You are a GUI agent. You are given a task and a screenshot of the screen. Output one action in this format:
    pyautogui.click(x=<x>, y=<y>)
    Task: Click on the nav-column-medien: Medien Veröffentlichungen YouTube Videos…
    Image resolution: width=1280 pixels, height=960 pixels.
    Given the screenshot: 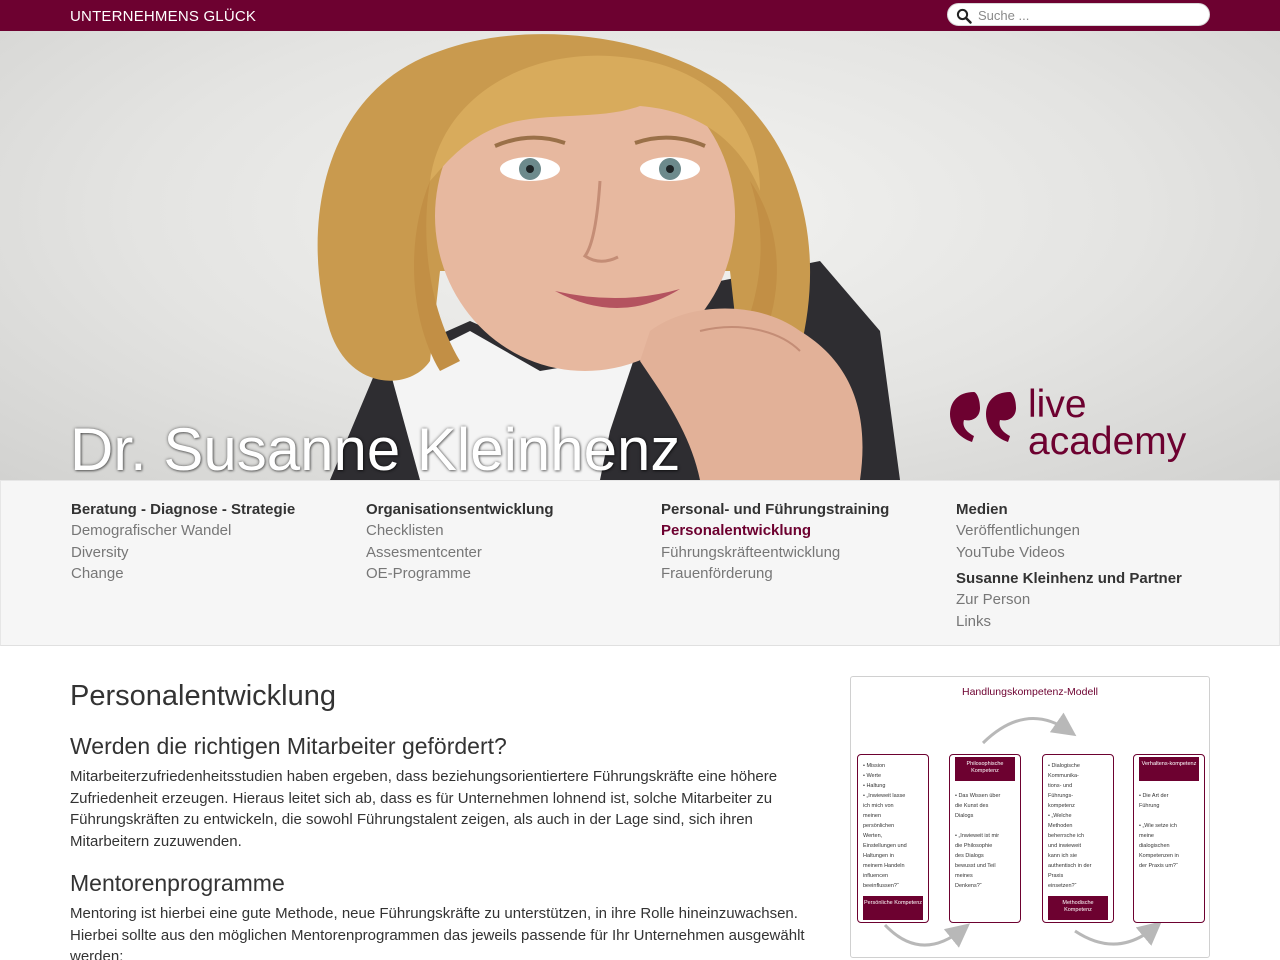 What is the action you would take?
    pyautogui.click(x=1101, y=565)
    